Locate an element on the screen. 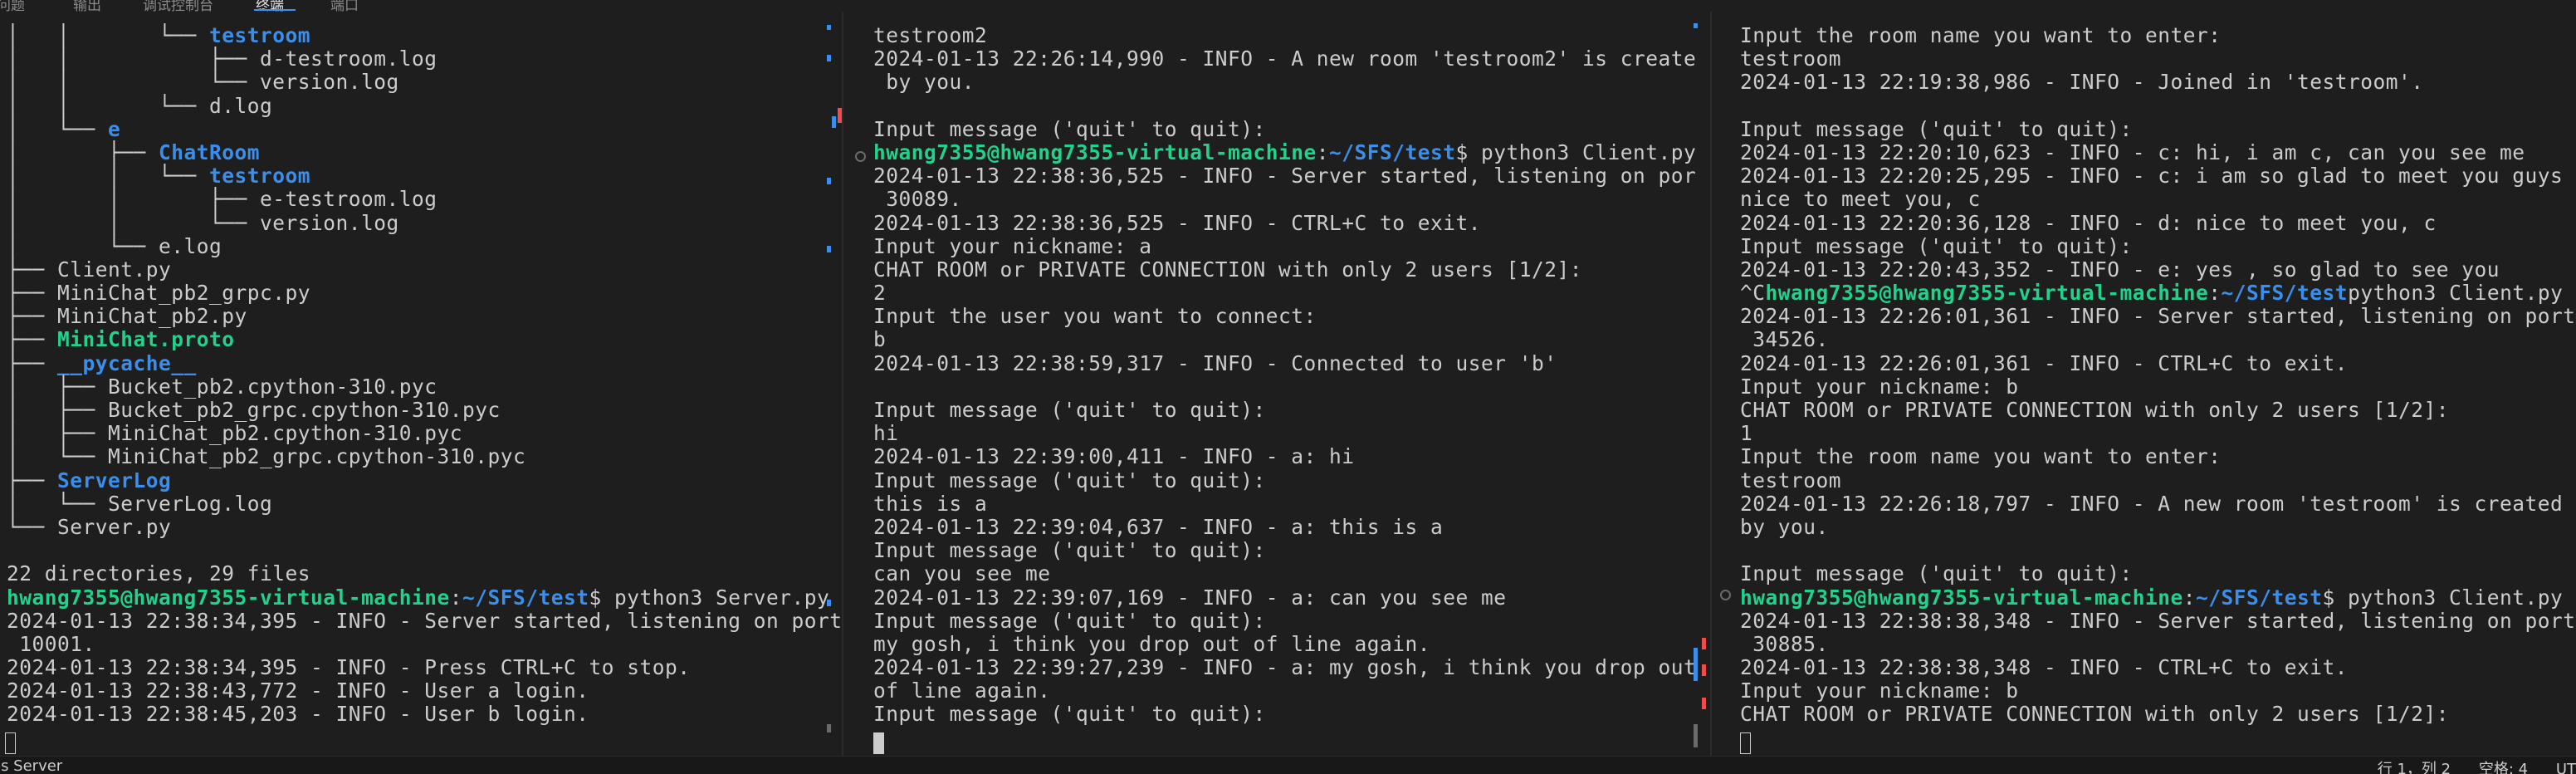 This screenshot has height=774, width=2576. terminal-line: │ ├── Bucket_pb2.cpython-310.pyc is located at coordinates (423, 387).